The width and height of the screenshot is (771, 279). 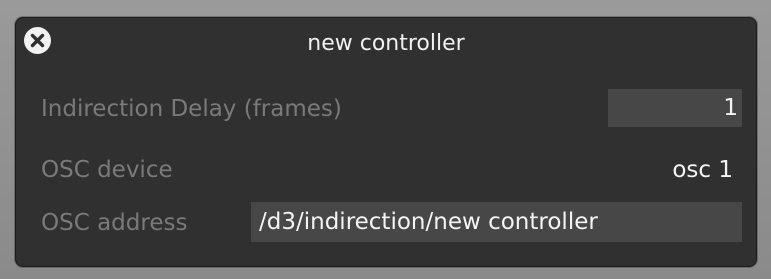 What do you see at coordinates (107, 170) in the screenshot?
I see `osc-device-label: OSC device` at bounding box center [107, 170].